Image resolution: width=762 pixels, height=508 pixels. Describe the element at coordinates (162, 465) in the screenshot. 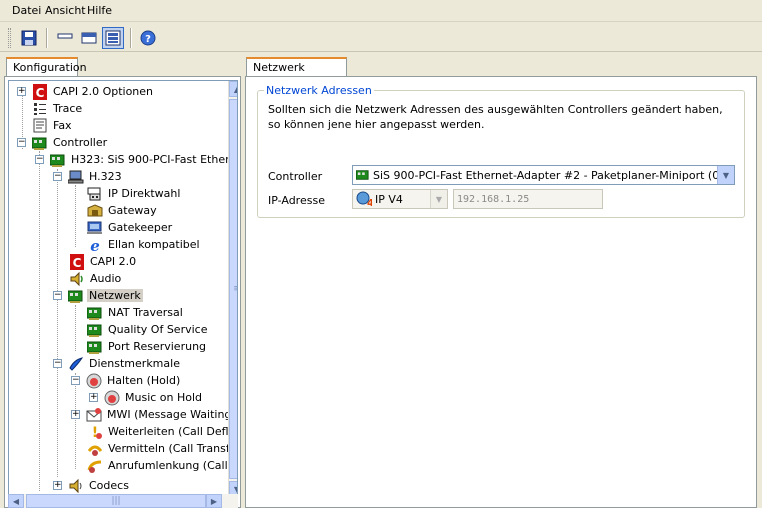

I see `tree-item-anrufumlenkung: Anrufumlenkung (Call Div` at that location.